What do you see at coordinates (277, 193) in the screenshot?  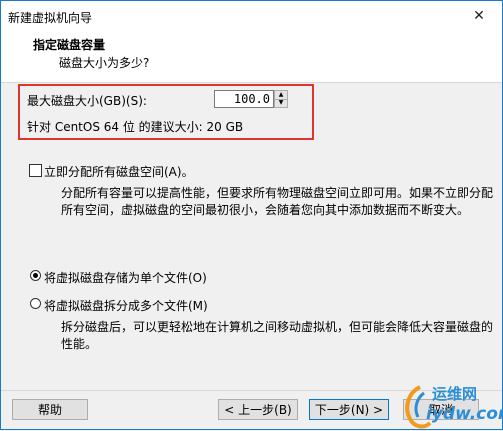 I see `allocate-description-line1: 分配所有容量可以提高性能，但要求所有物理磁盘空间立即可用。如果不立即分配` at bounding box center [277, 193].